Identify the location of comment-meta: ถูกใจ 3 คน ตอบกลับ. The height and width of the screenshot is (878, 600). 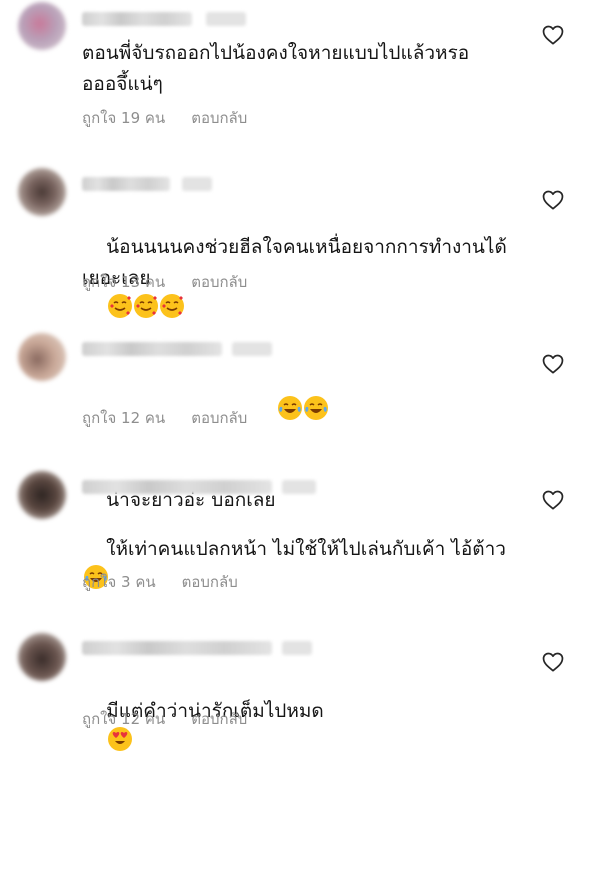
(160, 582).